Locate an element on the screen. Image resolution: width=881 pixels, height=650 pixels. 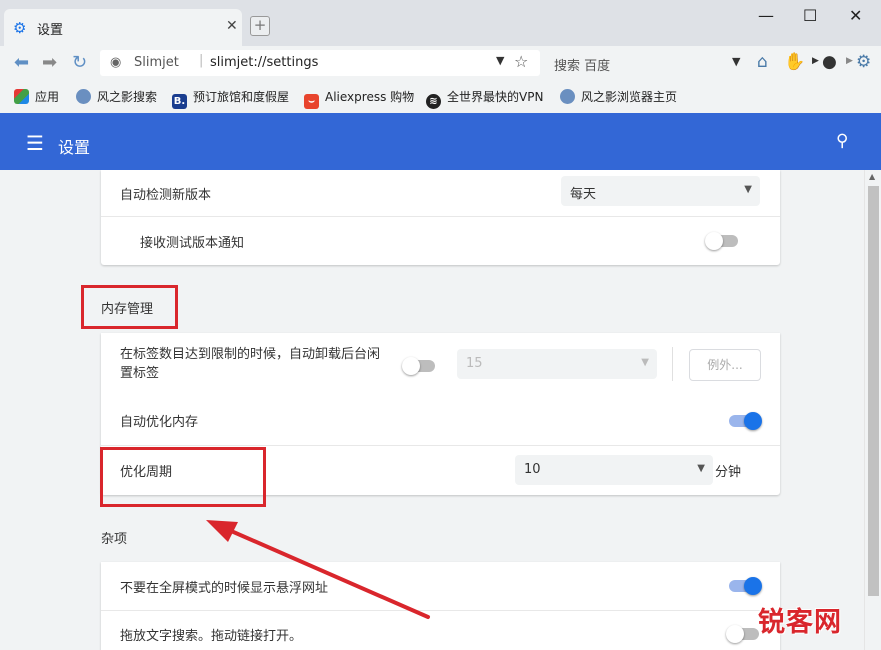
watermark: 锐客网 is located at coordinates (813, 623).